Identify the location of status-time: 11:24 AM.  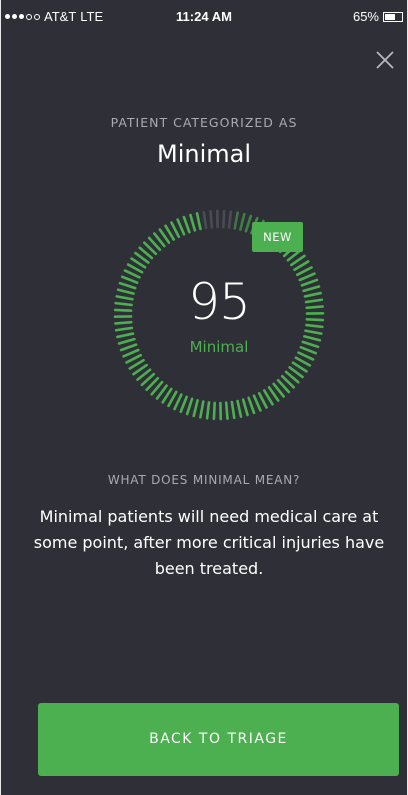
(204, 16).